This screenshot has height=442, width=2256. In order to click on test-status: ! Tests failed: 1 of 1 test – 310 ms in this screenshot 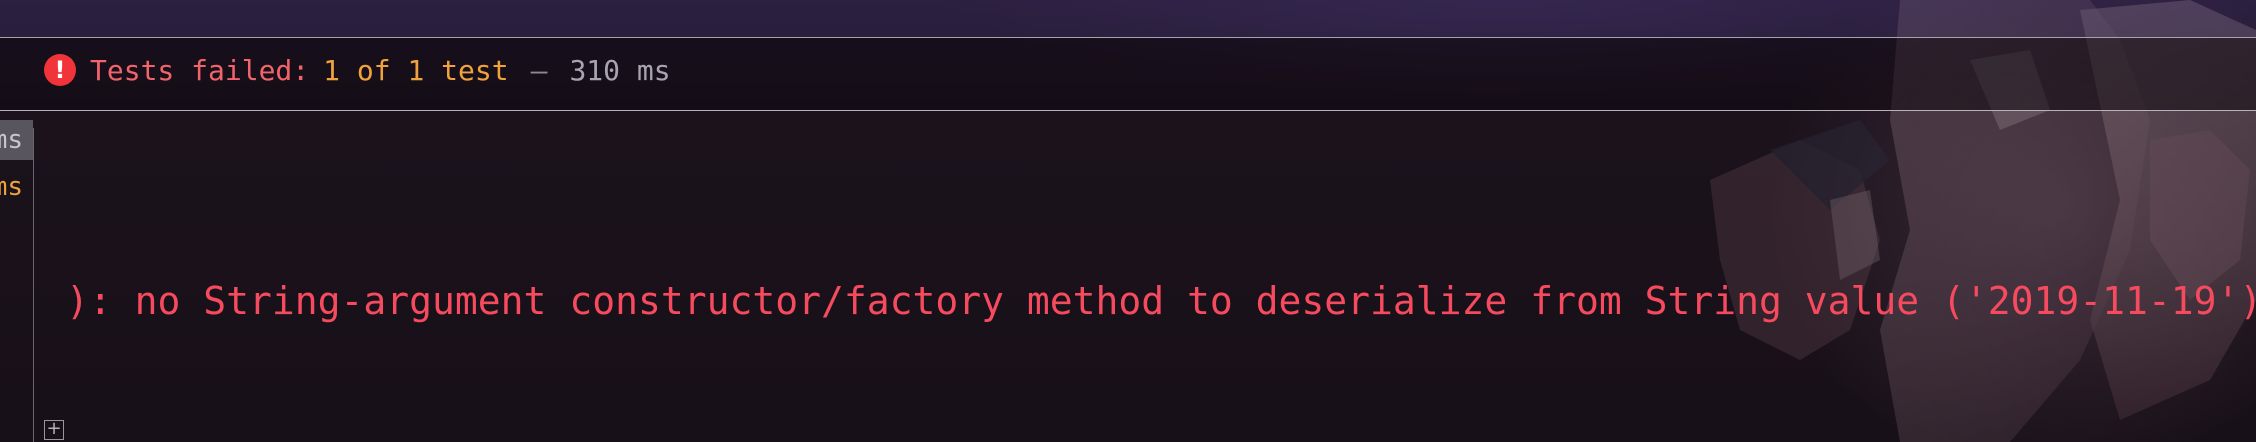, I will do `click(357, 70)`.